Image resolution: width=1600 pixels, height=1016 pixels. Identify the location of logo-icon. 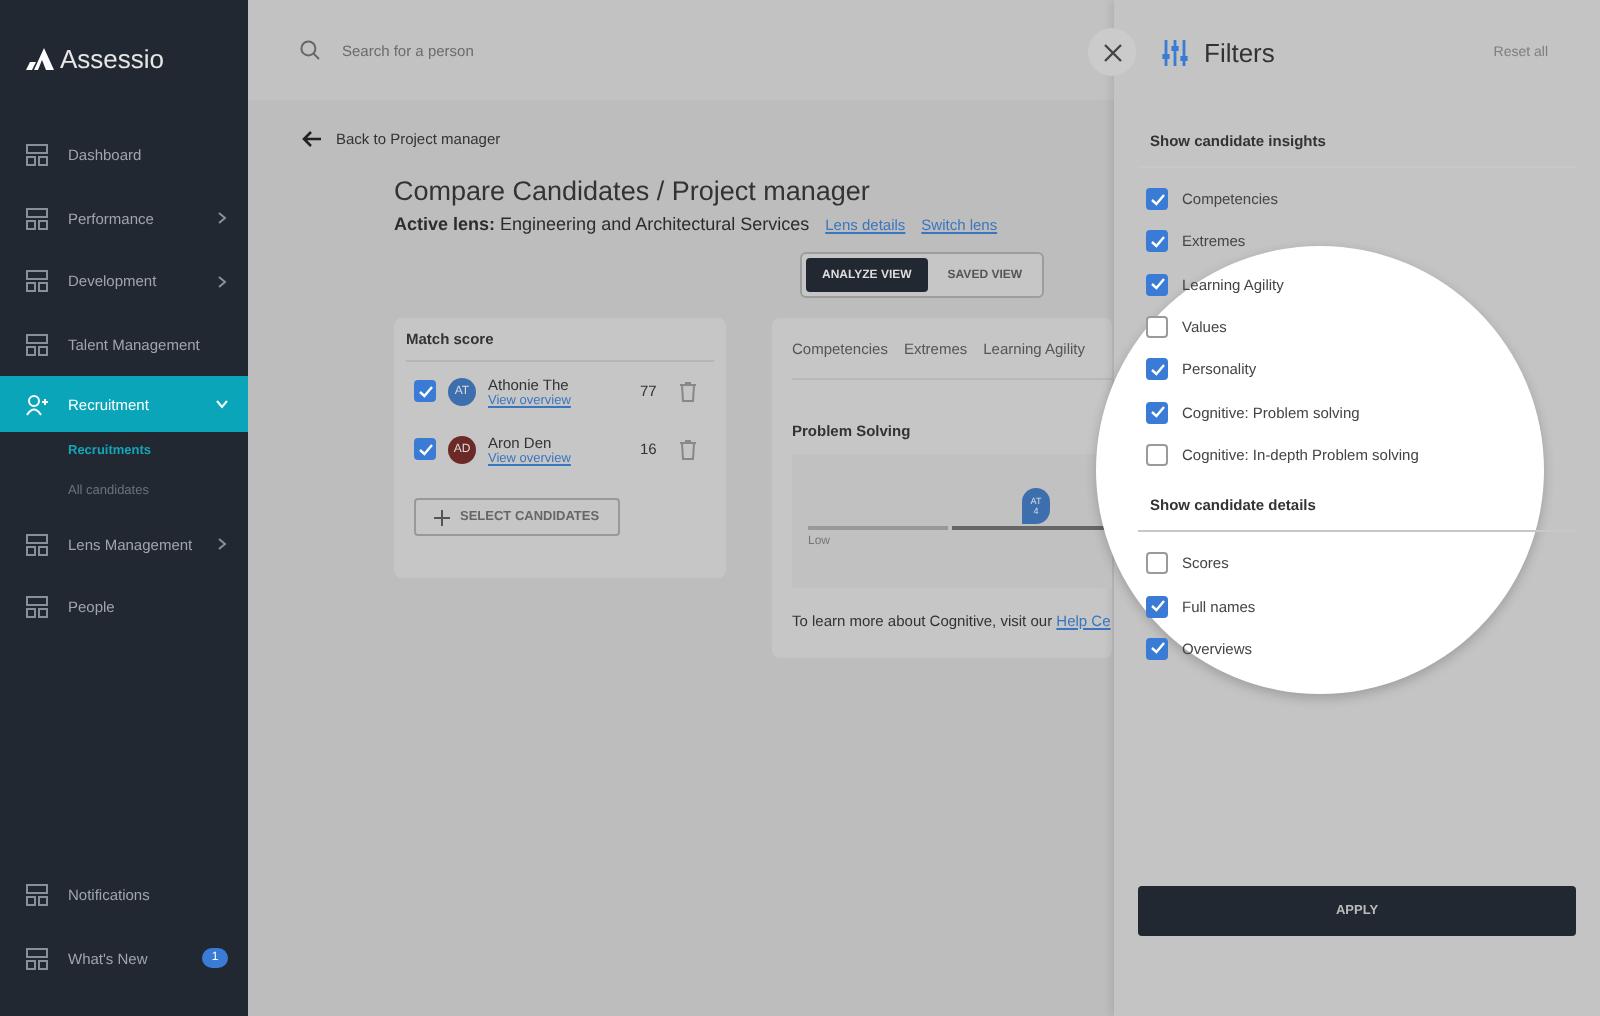
(40, 58).